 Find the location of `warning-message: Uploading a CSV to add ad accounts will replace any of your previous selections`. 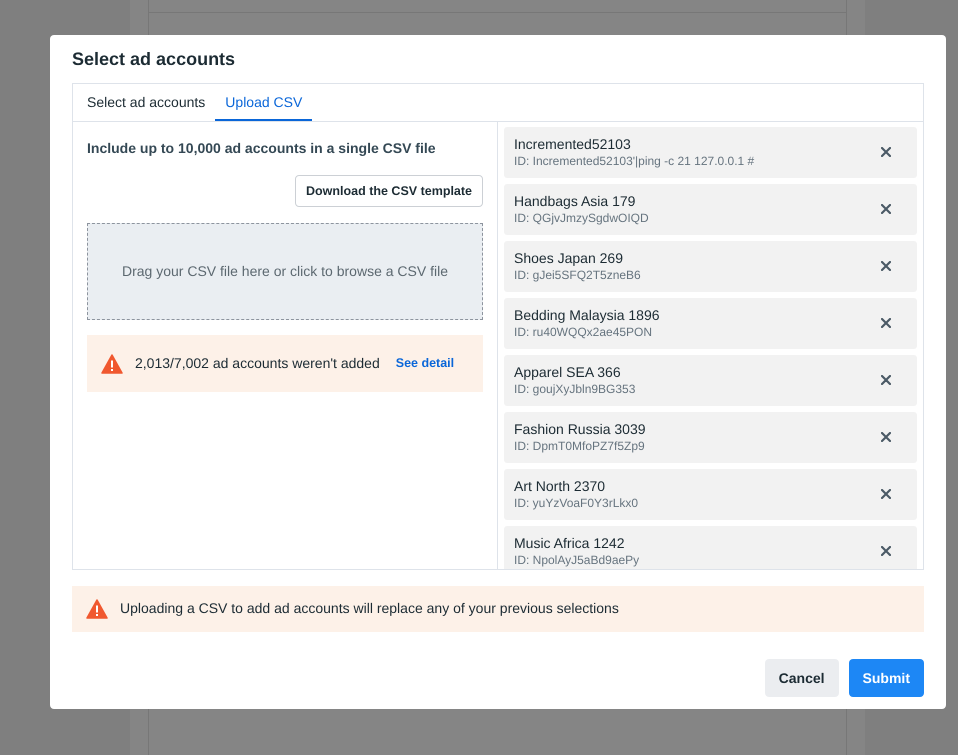

warning-message: Uploading a CSV to add ad accounts will replace any of your previous selections is located at coordinates (369, 608).